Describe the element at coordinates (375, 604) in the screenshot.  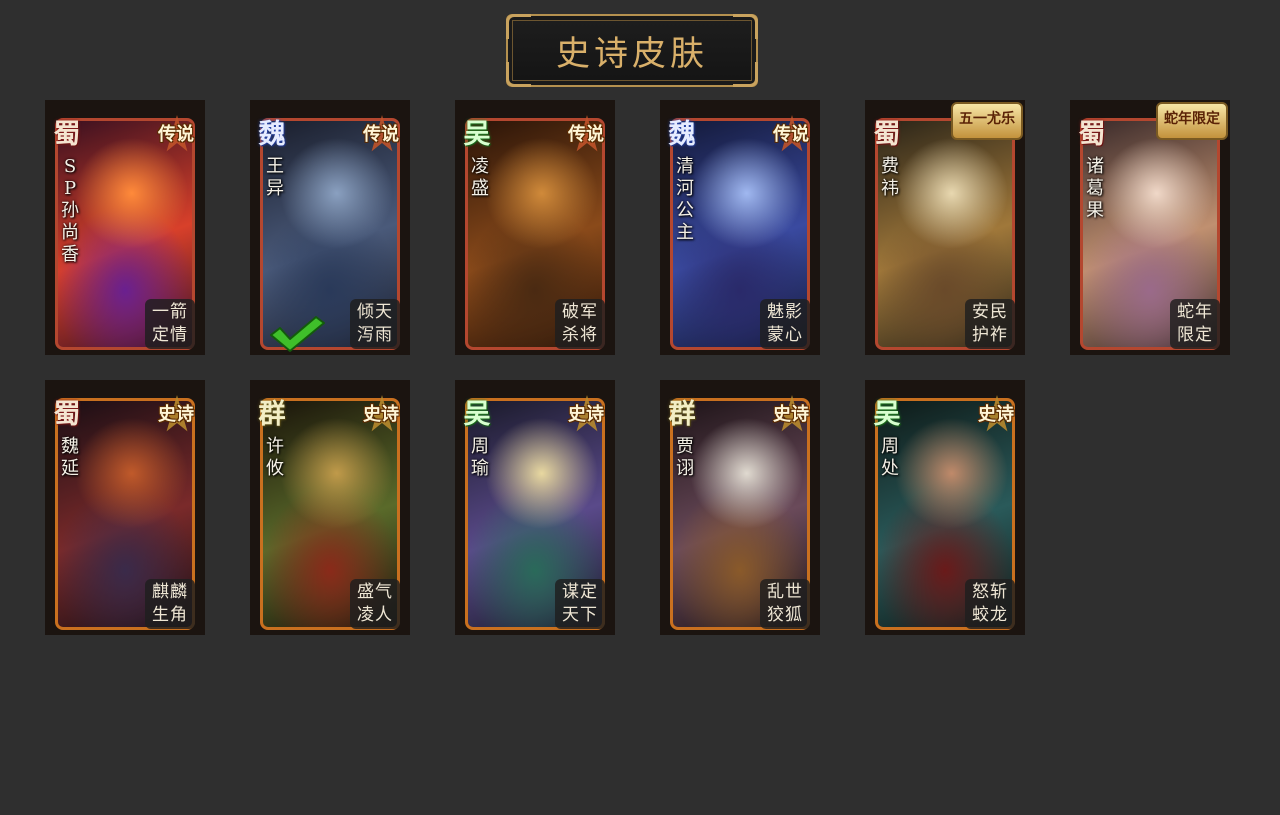
I see `skin-name: 盛气 凌人` at that location.